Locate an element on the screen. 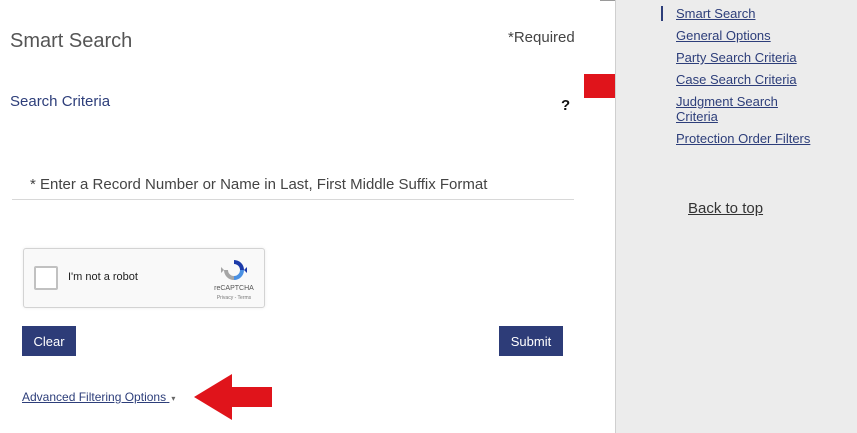 The image size is (857, 433). sidebar-item-case-search-criteria: Case Search Criteria is located at coordinates (763, 79).